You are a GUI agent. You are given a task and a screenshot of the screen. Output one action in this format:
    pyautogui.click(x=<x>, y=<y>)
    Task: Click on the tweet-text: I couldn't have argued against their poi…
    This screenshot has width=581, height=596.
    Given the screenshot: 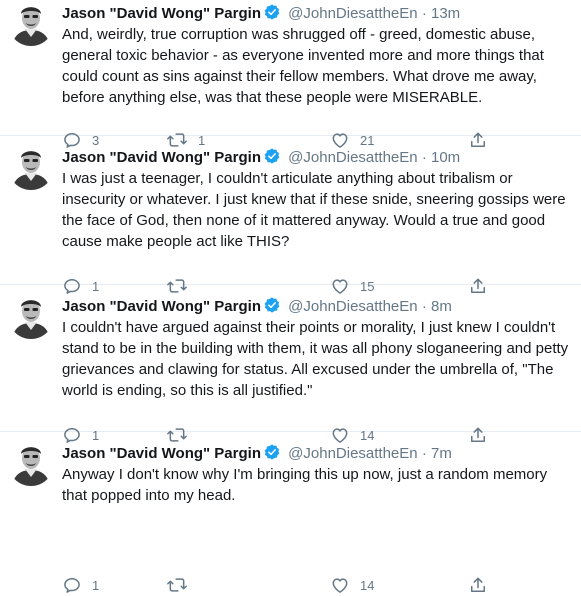 What is the action you would take?
    pyautogui.click(x=315, y=359)
    